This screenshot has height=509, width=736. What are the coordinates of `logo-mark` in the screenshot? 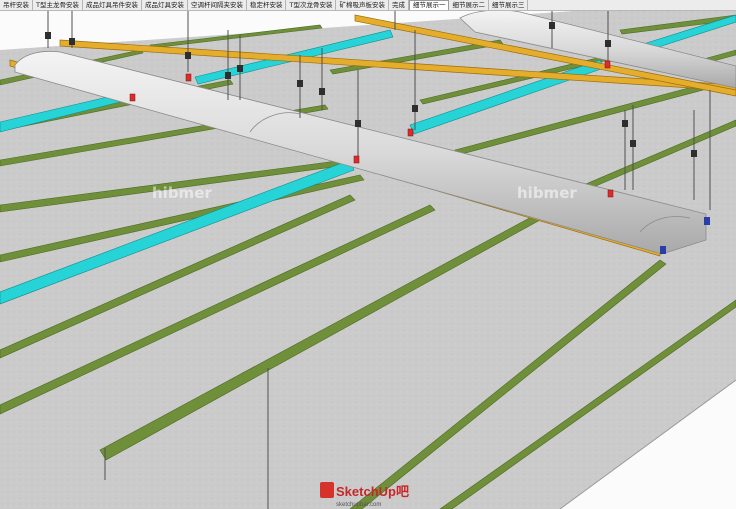 It's located at (327, 490).